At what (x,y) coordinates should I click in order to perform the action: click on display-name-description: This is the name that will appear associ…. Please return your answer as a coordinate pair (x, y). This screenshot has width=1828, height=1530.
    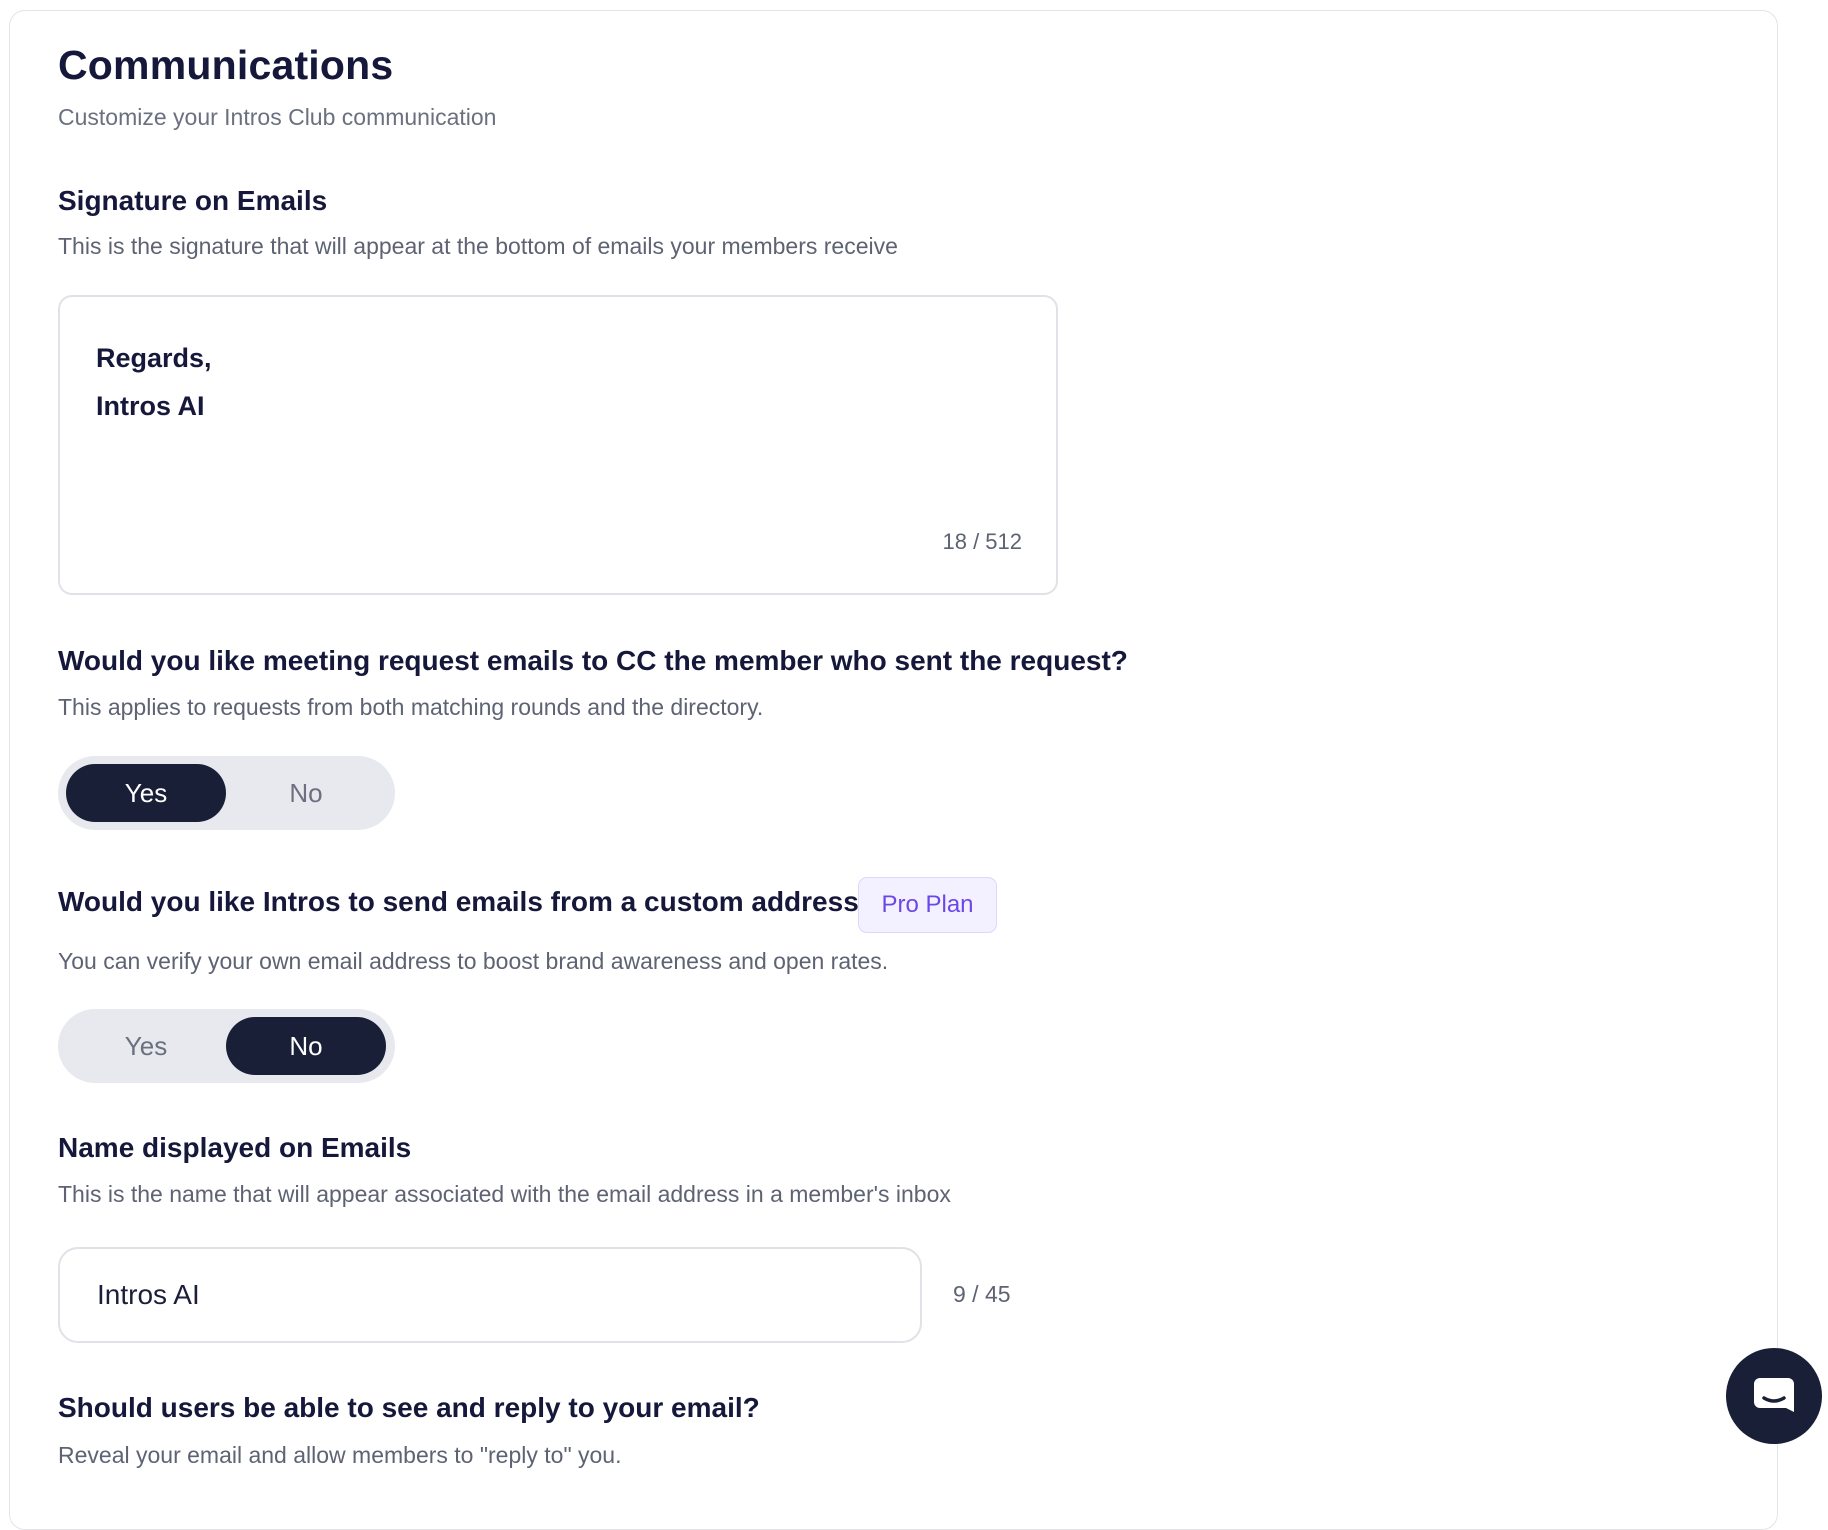
    Looking at the image, I should click on (504, 1194).